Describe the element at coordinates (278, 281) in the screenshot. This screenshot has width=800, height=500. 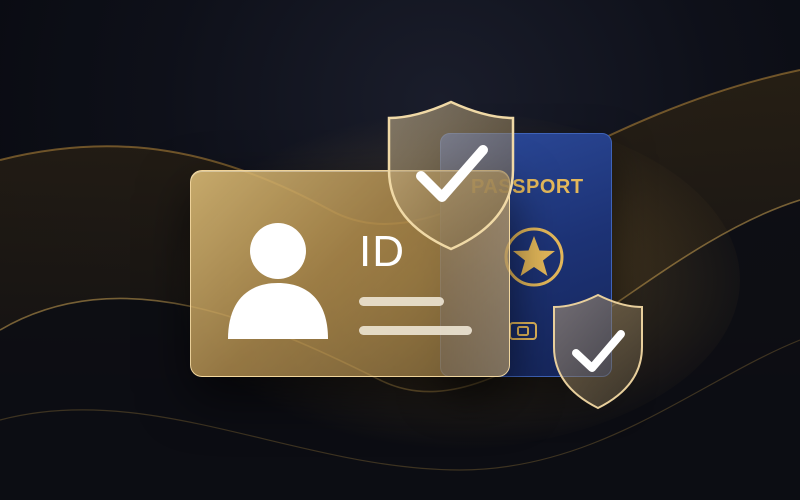
I see `user-silhouette-icon` at that location.